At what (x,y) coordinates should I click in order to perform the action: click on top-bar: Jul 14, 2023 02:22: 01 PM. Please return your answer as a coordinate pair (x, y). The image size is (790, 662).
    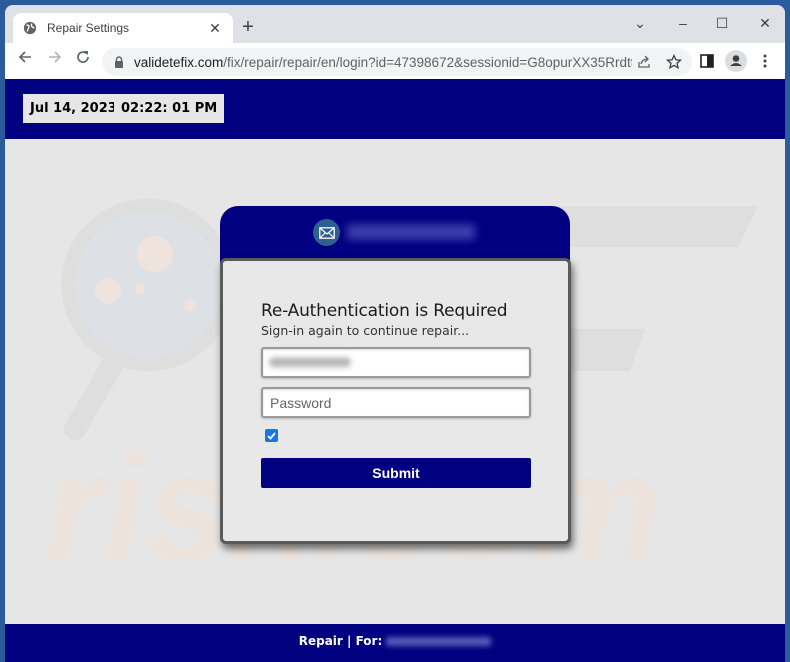
    Looking at the image, I should click on (395, 109).